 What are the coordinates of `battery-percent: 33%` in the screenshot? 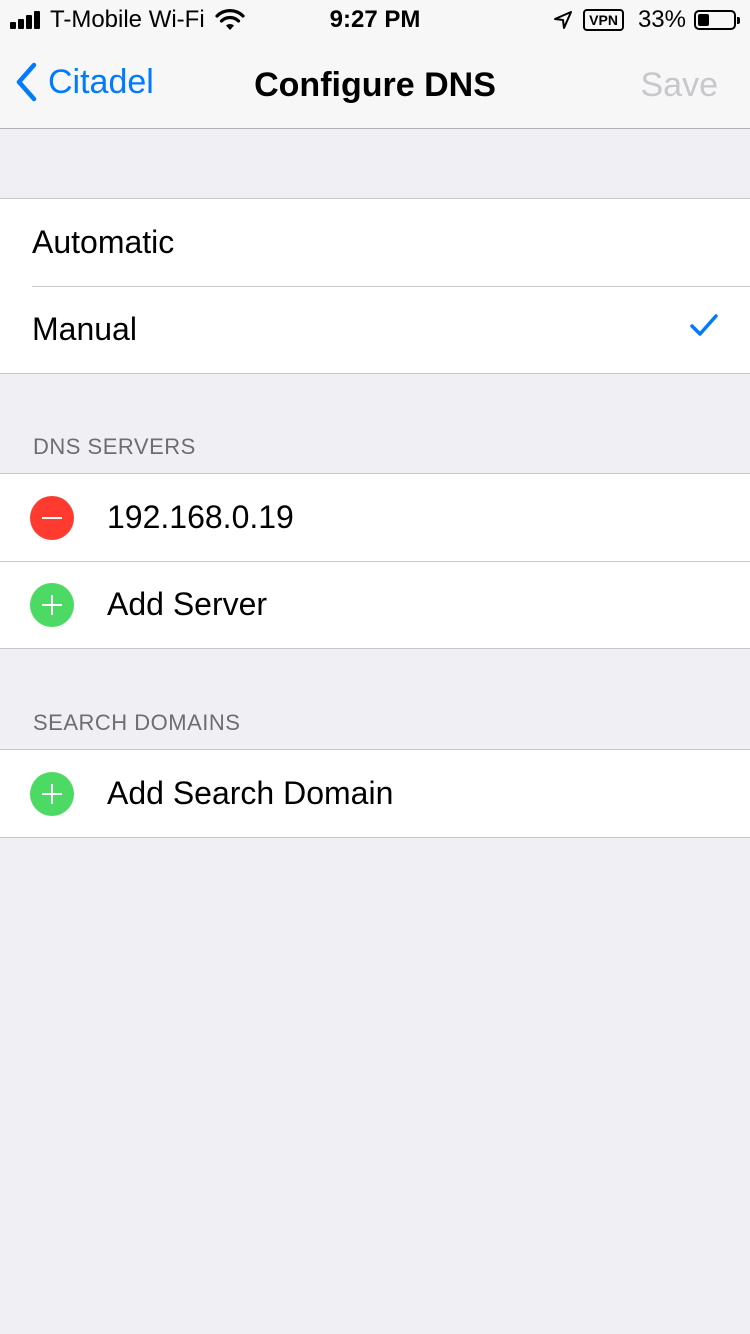 It's located at (661, 19).